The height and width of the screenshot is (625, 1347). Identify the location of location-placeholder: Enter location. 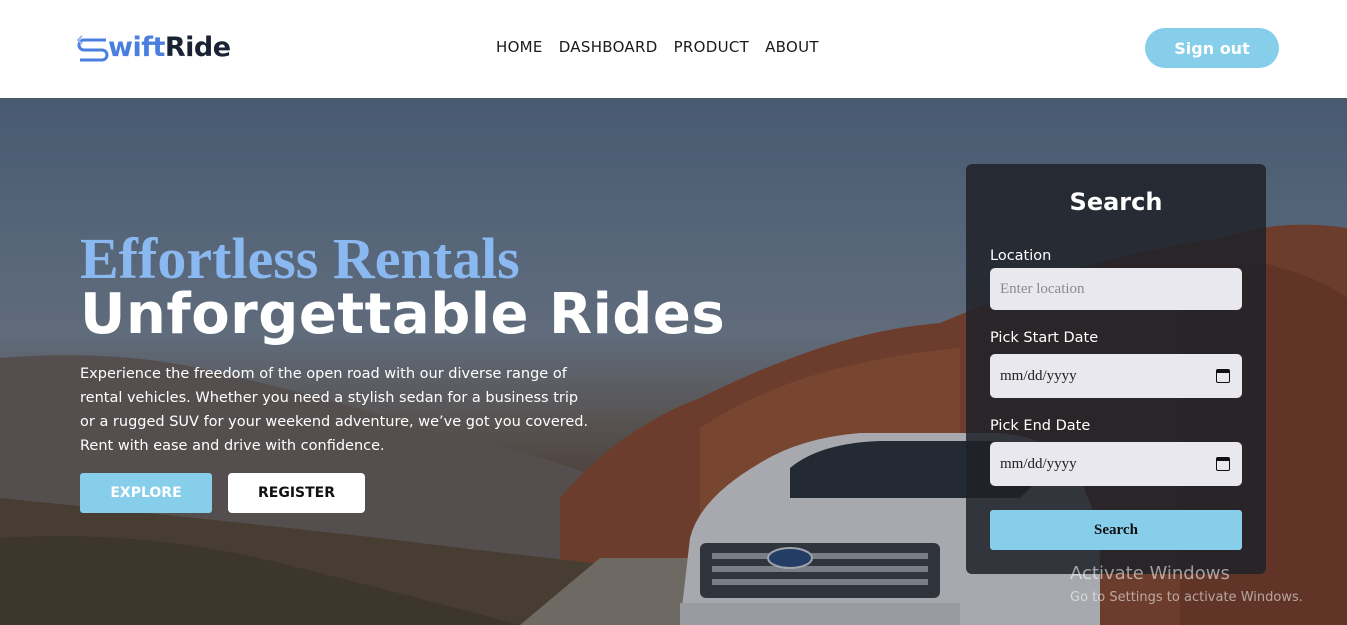
(1042, 288).